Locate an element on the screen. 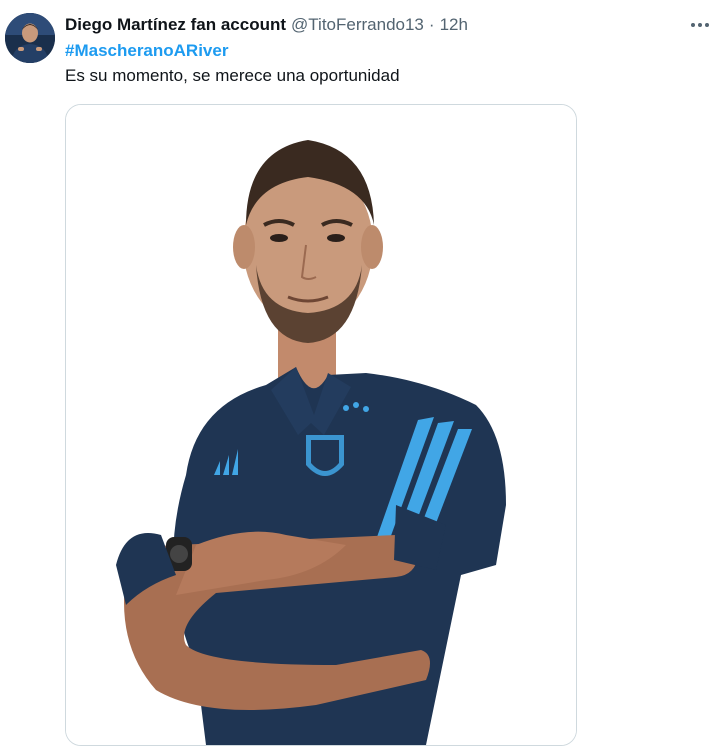  tweet-text: Es su momento, se merece una oportunidad is located at coordinates (232, 75).